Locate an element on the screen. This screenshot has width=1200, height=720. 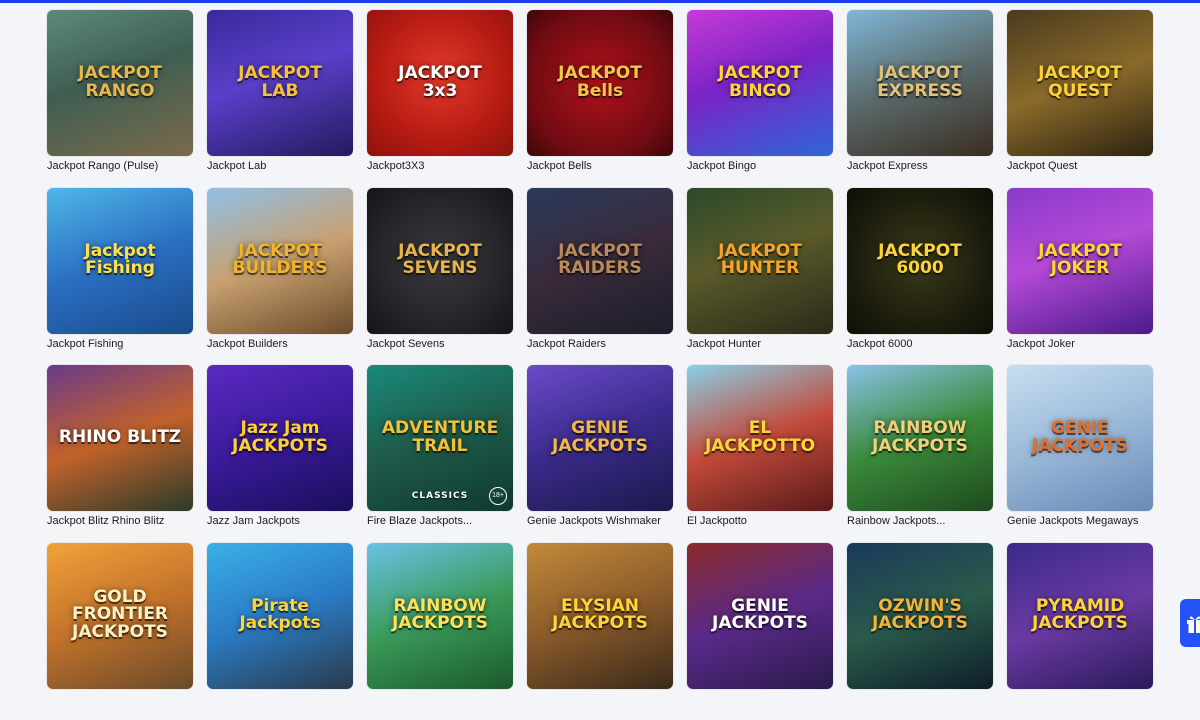
game-art-title: Jazz Jam JACKPOTS is located at coordinates (280, 438).